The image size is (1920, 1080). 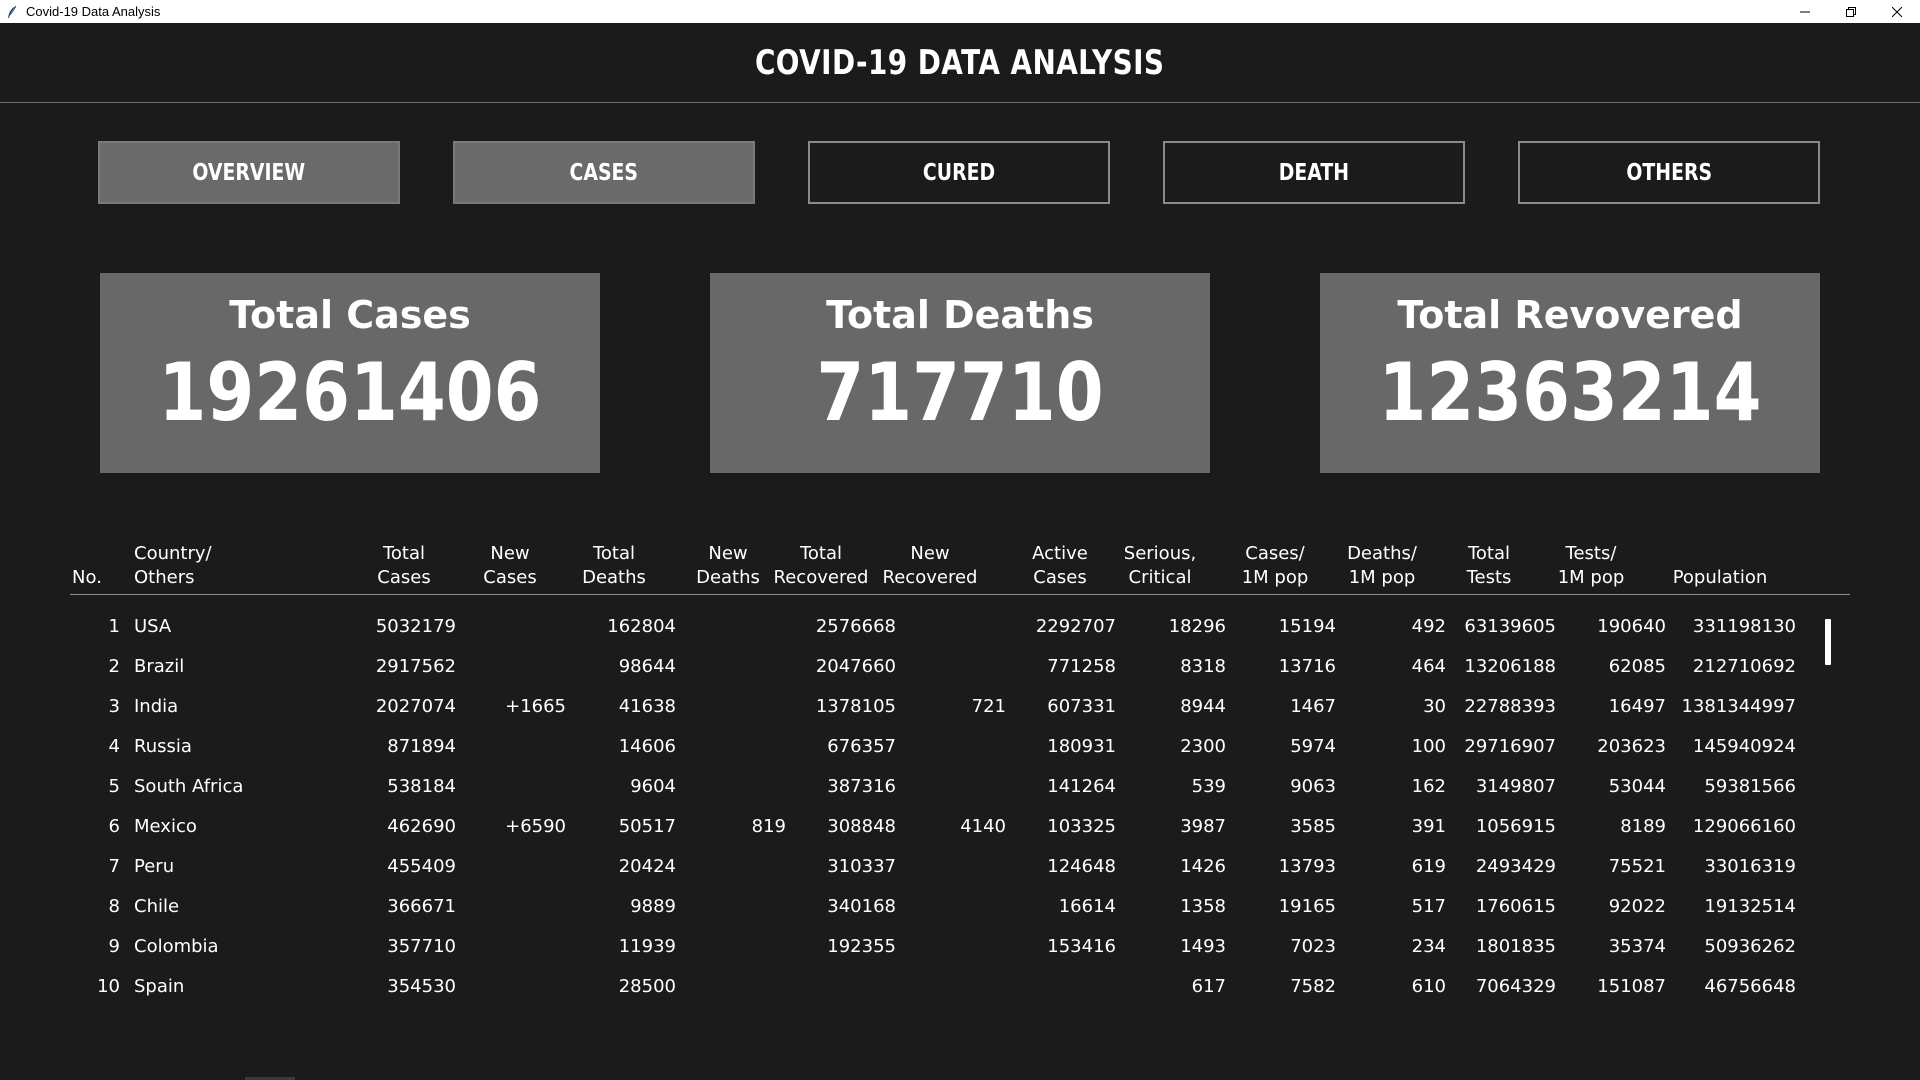 What do you see at coordinates (421, 746) in the screenshot?
I see `cell-total-cases: 871894` at bounding box center [421, 746].